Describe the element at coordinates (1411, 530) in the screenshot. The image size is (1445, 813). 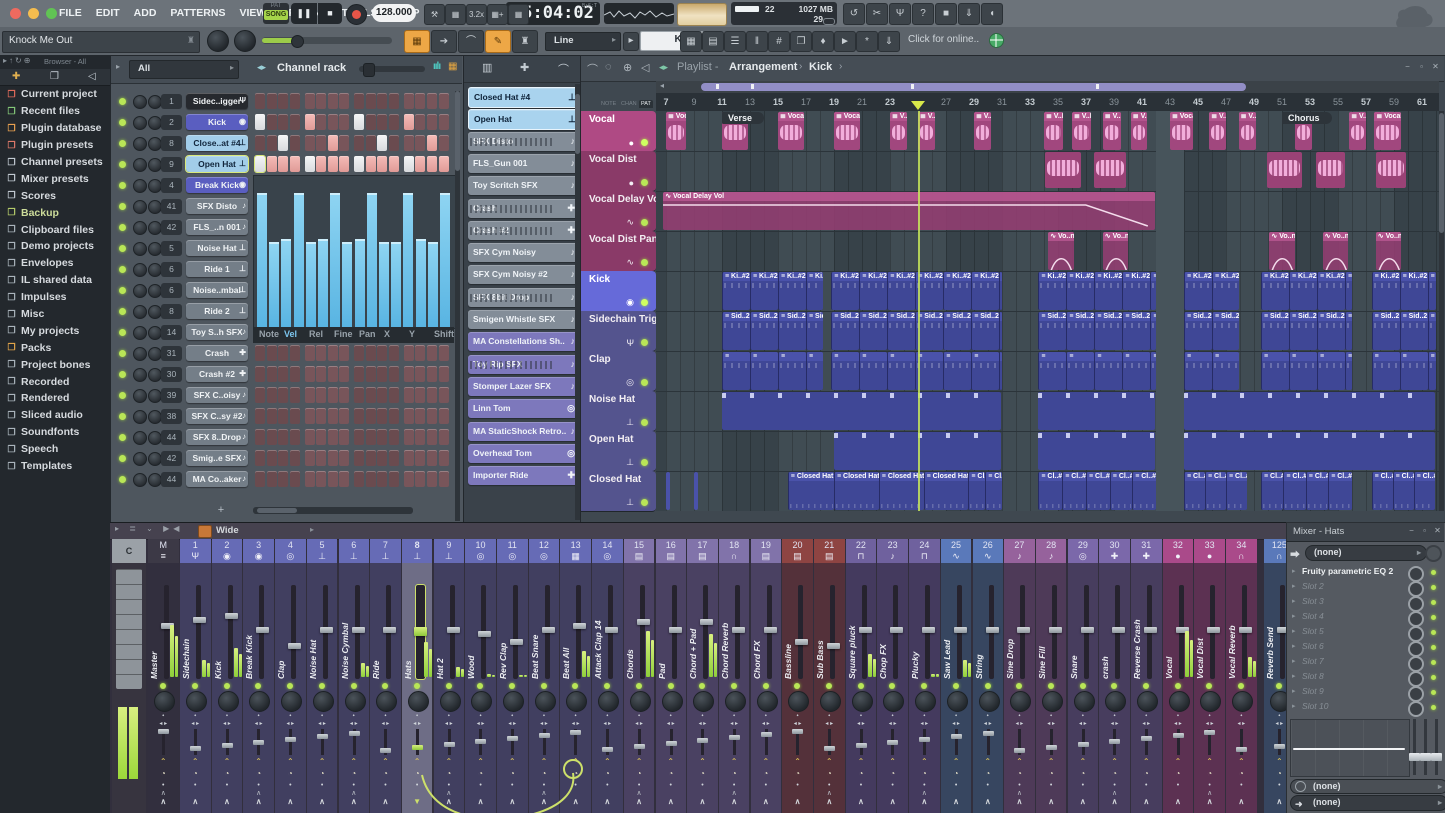
I see `fx-minimize-button: −` at that location.